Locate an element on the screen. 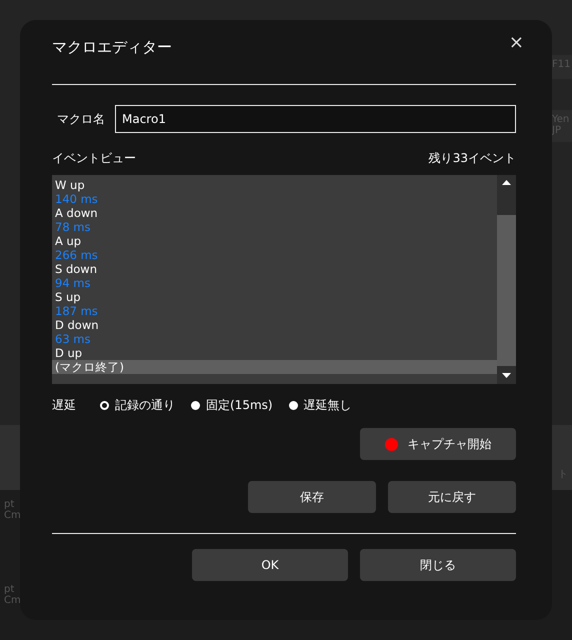  remaining-count: 残り33イベント is located at coordinates (472, 158).